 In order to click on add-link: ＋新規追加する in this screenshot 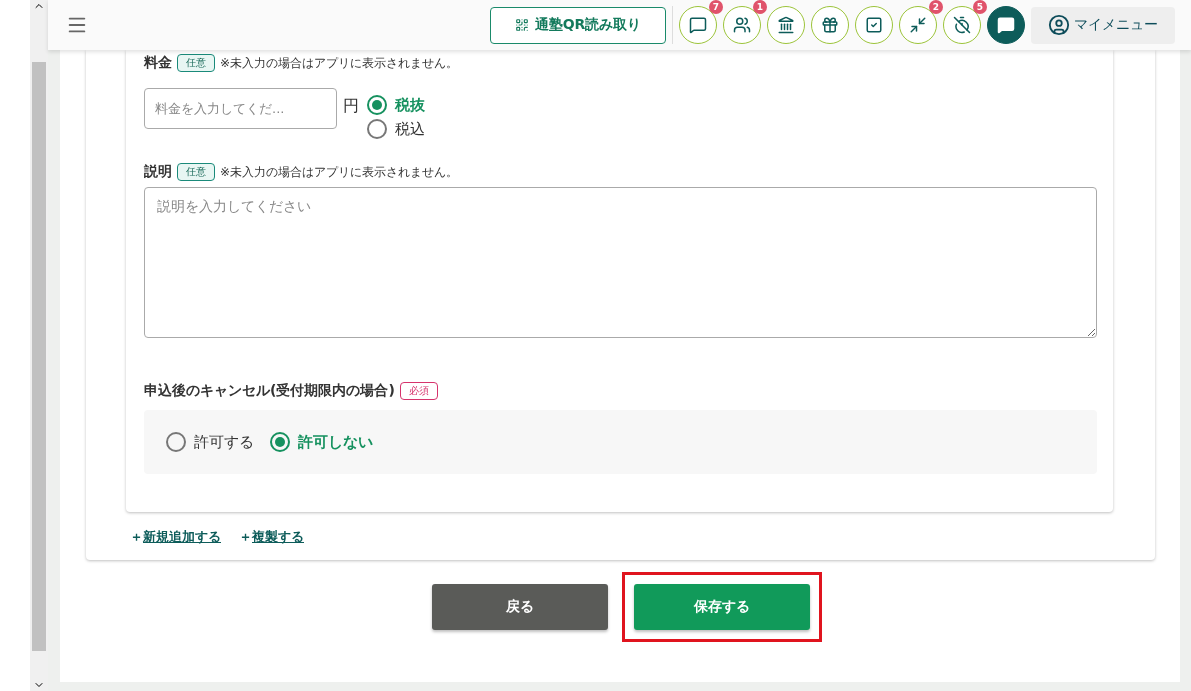, I will do `click(175, 537)`.